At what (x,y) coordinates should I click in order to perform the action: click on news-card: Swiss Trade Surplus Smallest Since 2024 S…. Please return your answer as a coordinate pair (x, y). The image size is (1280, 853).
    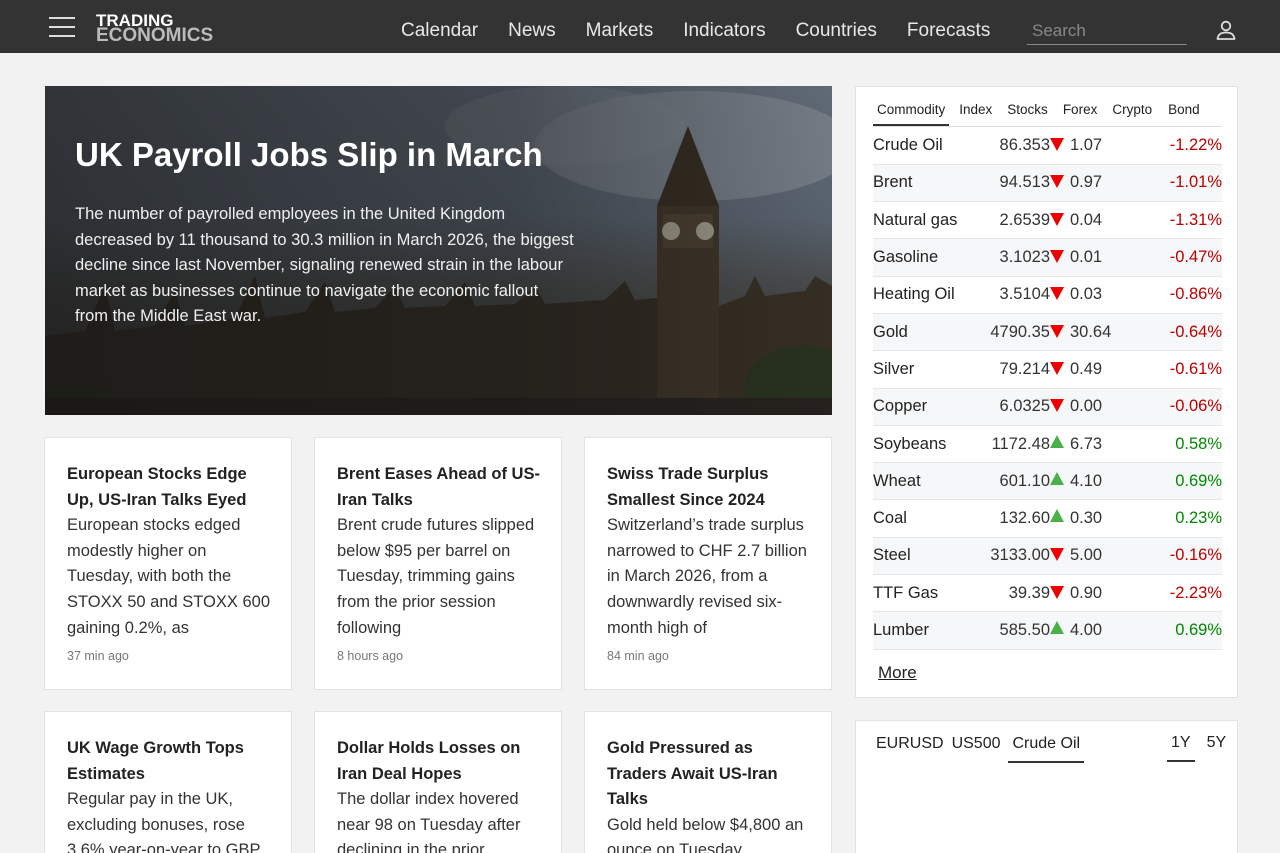
    Looking at the image, I should click on (708, 563).